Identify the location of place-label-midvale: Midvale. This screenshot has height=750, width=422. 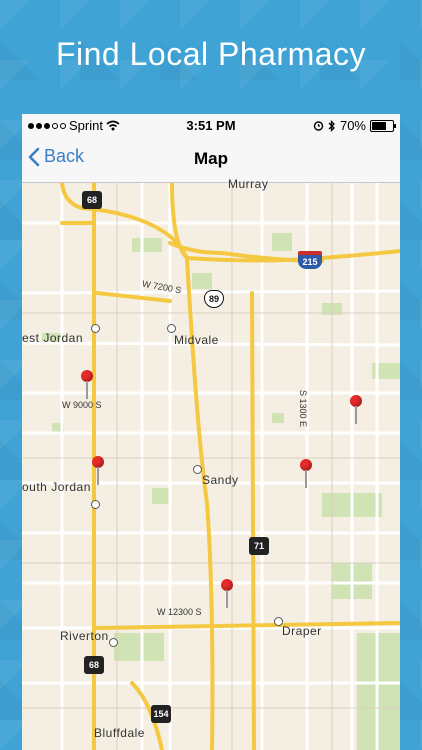
(196, 340).